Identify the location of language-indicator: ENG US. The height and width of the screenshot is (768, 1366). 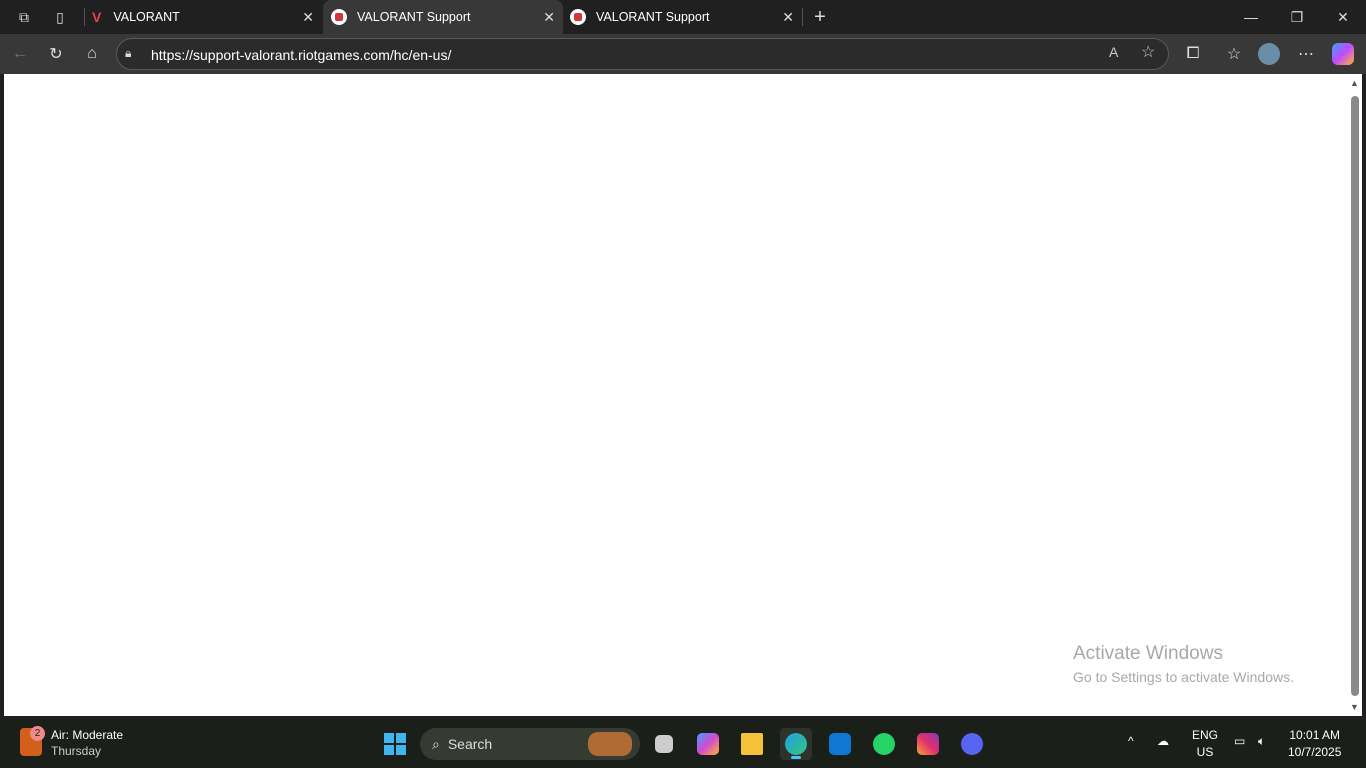
(1205, 743).